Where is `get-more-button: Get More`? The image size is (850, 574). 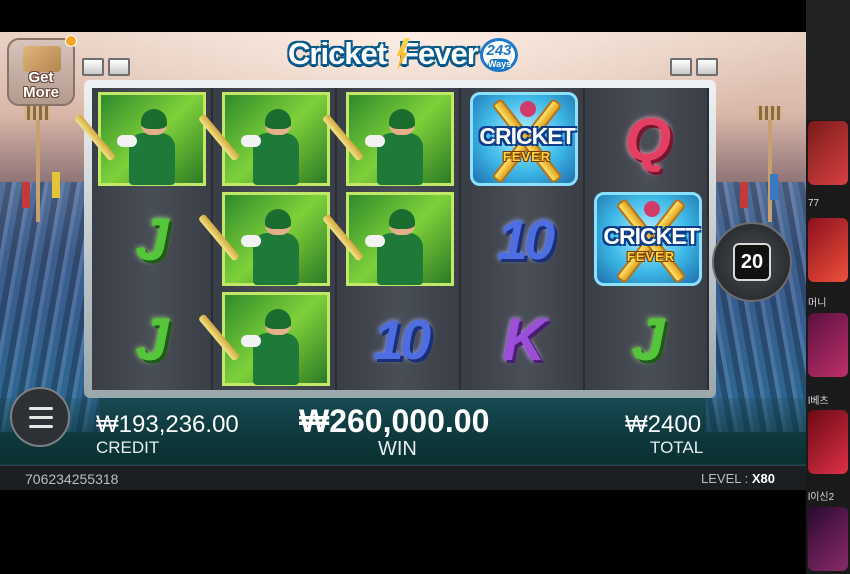
get-more-button: Get More is located at coordinates (41, 72).